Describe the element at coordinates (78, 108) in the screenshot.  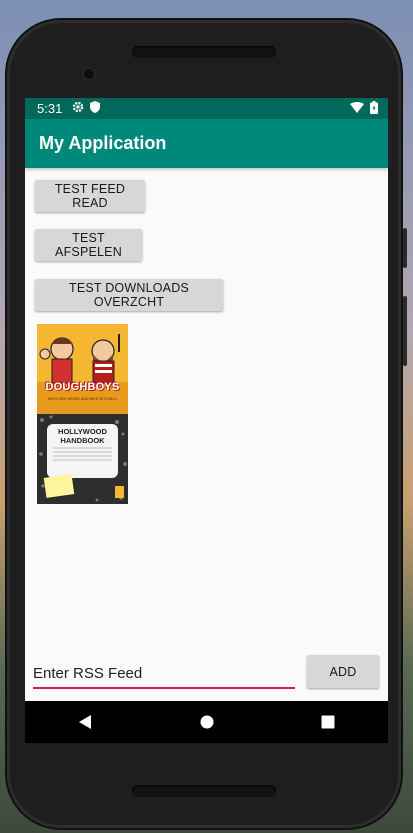
I see `gear-icon` at that location.